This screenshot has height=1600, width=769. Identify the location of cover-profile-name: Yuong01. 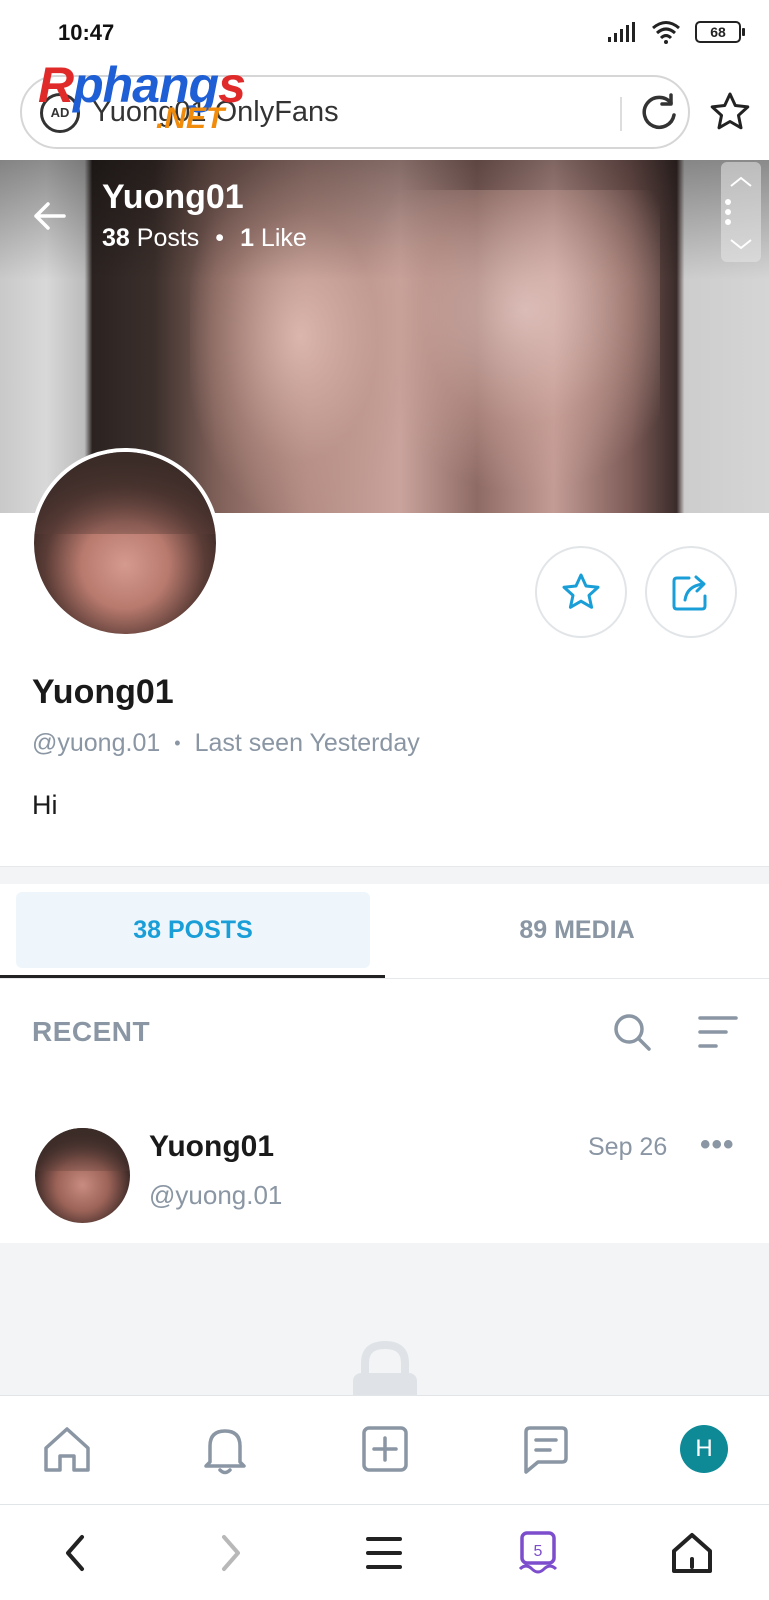
(173, 197).